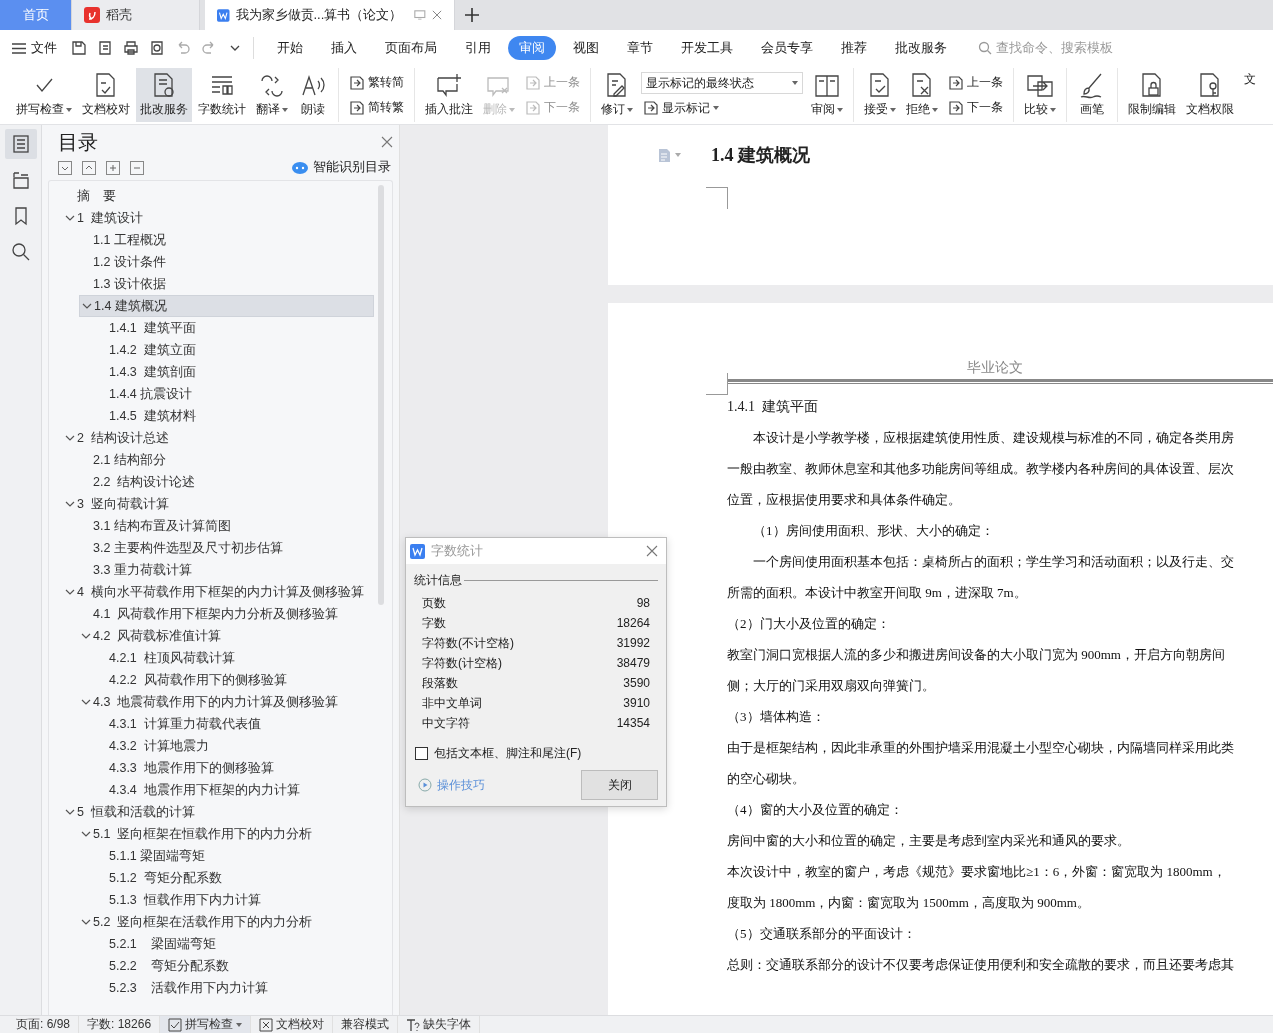  Describe the element at coordinates (922, 95) in the screenshot. I see `ribbon-button: 拒绝` at that location.